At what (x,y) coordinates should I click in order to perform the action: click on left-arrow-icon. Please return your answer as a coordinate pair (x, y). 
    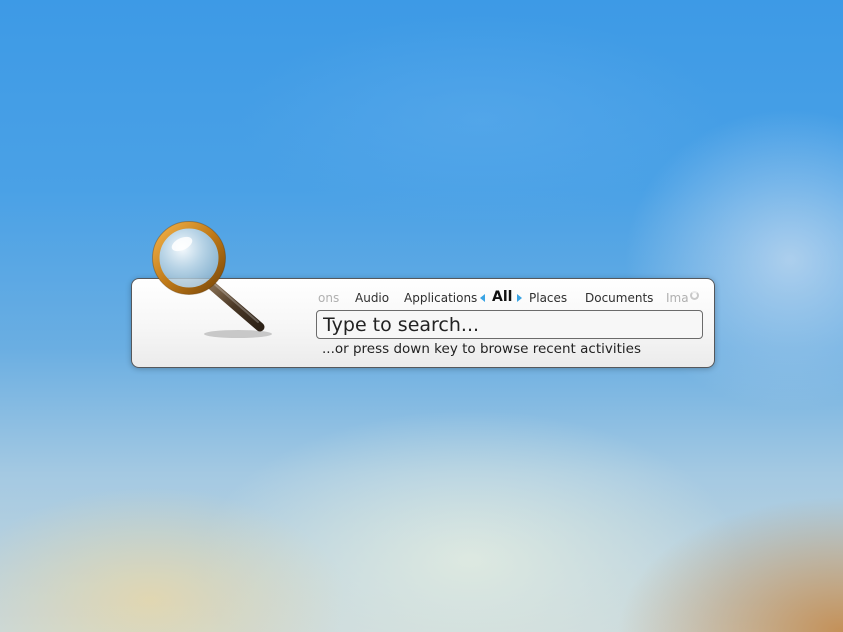
    Looking at the image, I should click on (482, 298).